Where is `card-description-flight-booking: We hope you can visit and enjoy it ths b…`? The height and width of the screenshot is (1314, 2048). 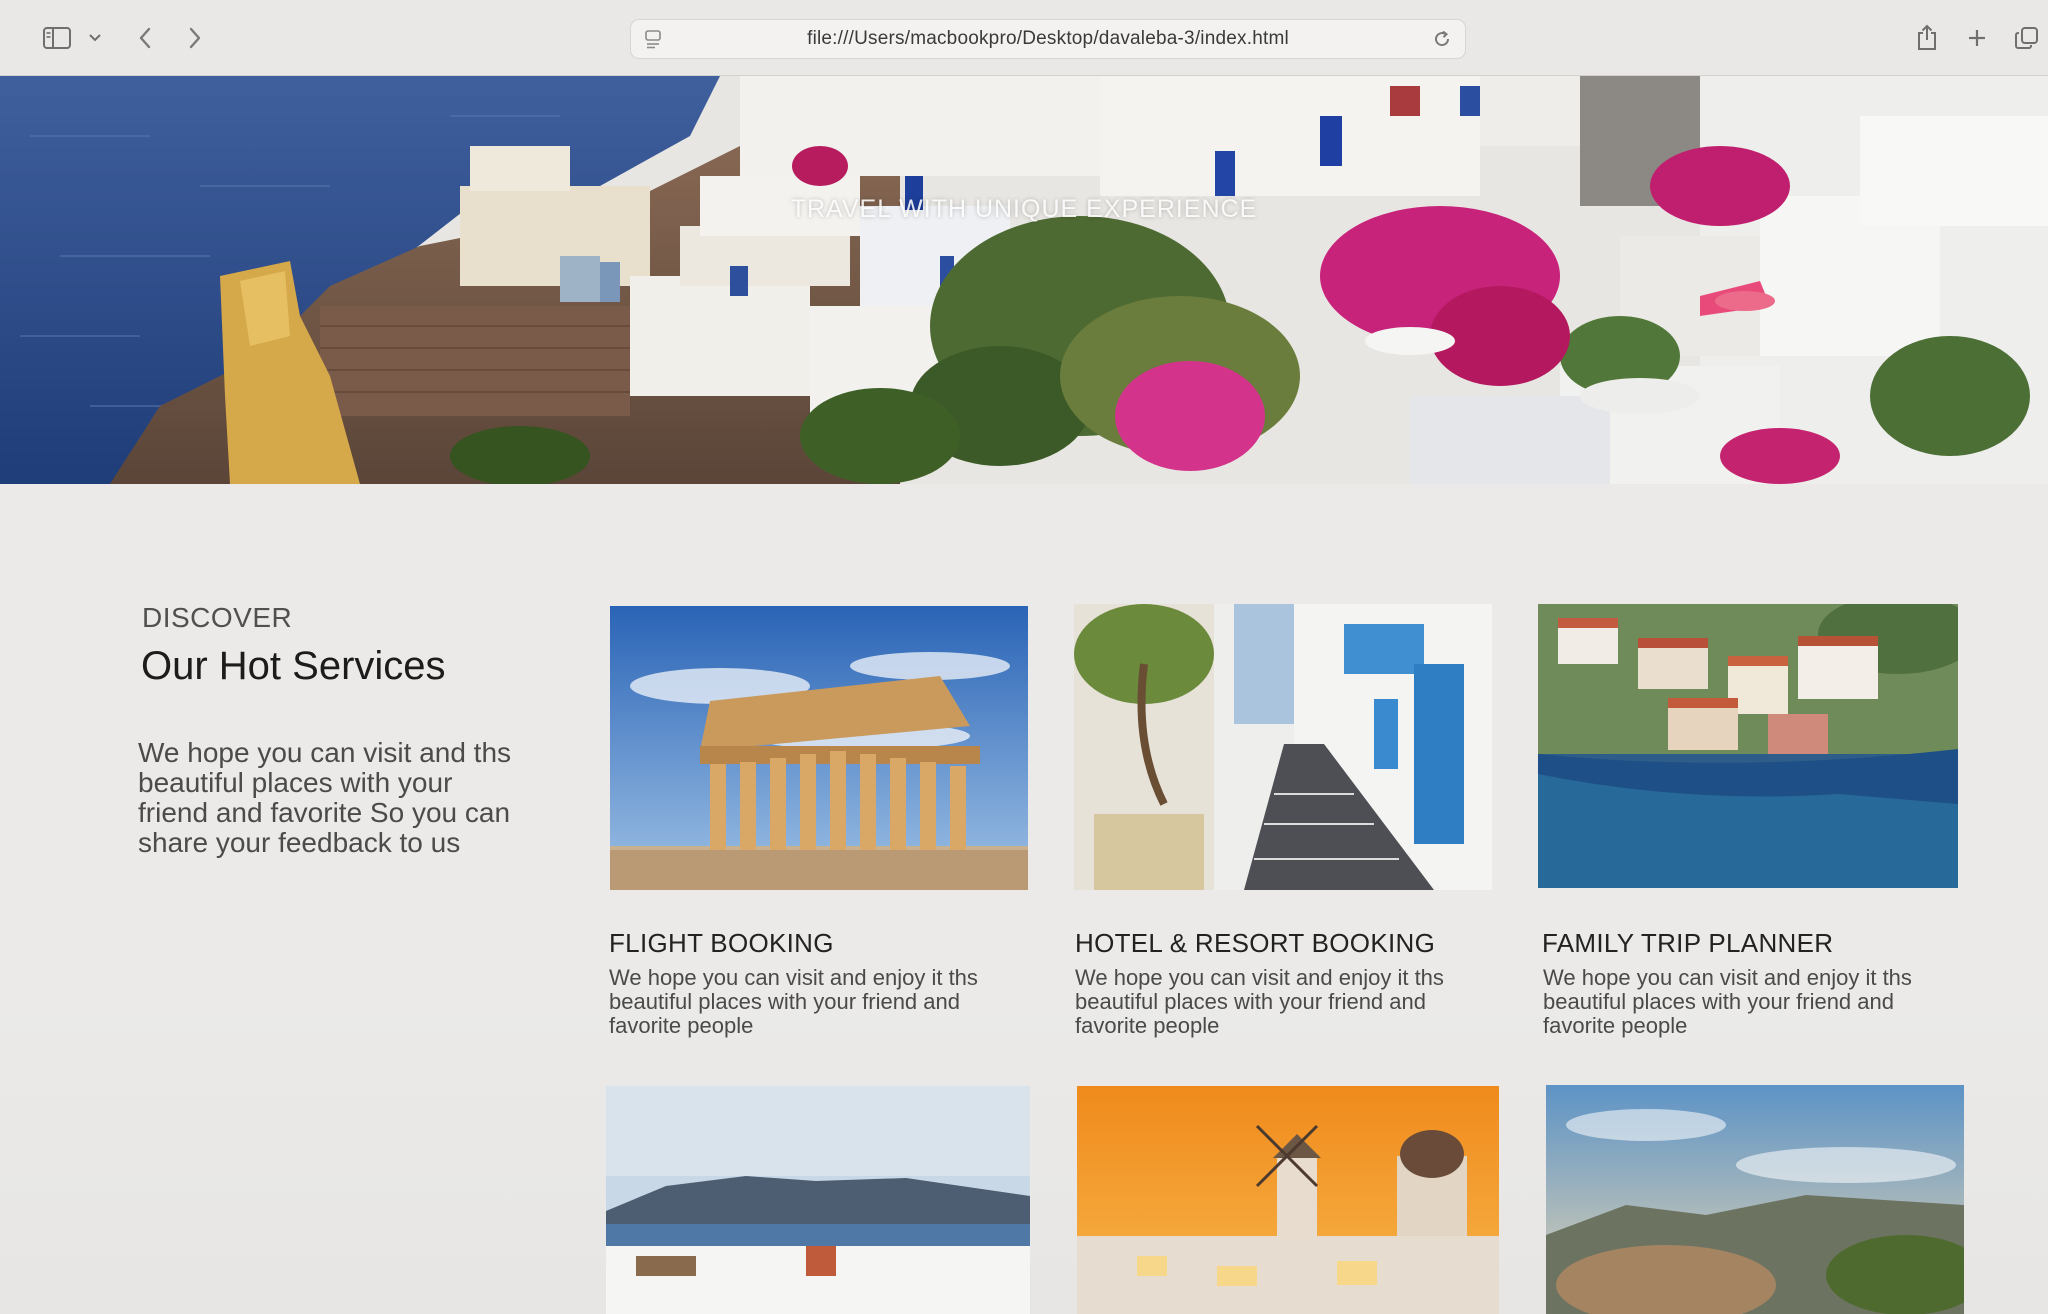 card-description-flight-booking: We hope you can visit and enjoy it ths b… is located at coordinates (793, 1001).